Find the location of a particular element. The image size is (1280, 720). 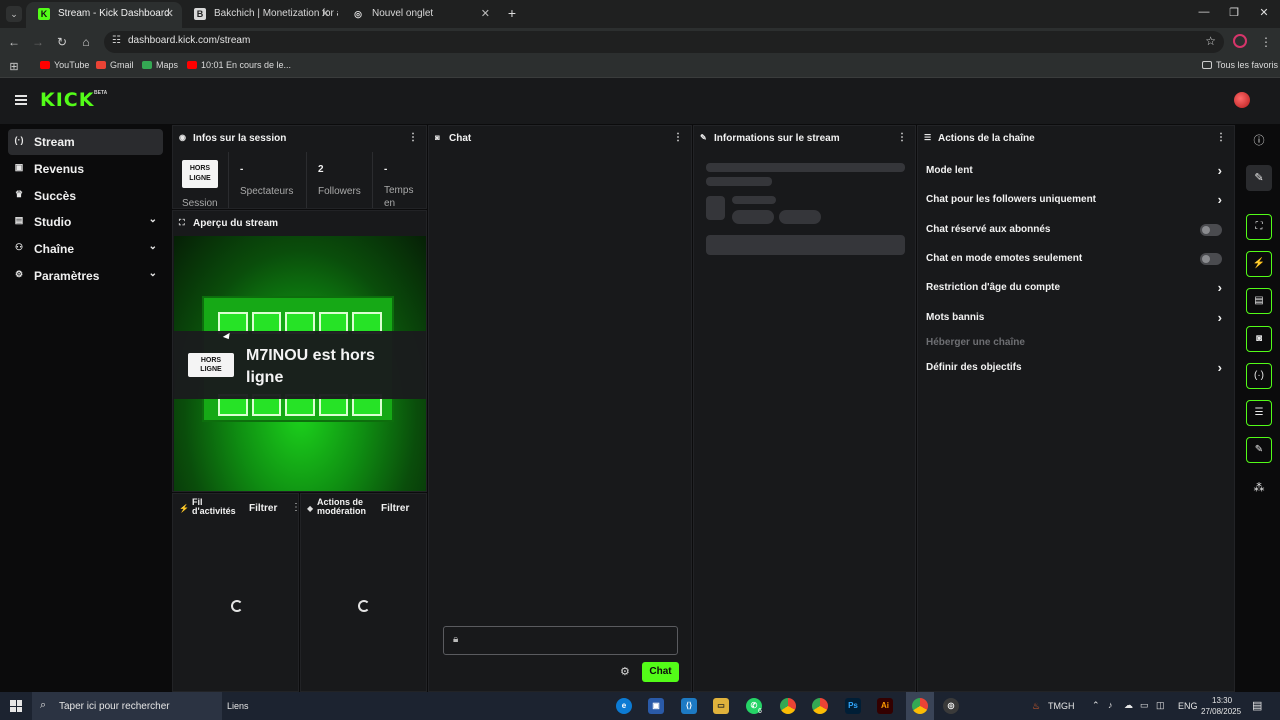

action-mode-lent: Mode lent › is located at coordinates (1074, 171).